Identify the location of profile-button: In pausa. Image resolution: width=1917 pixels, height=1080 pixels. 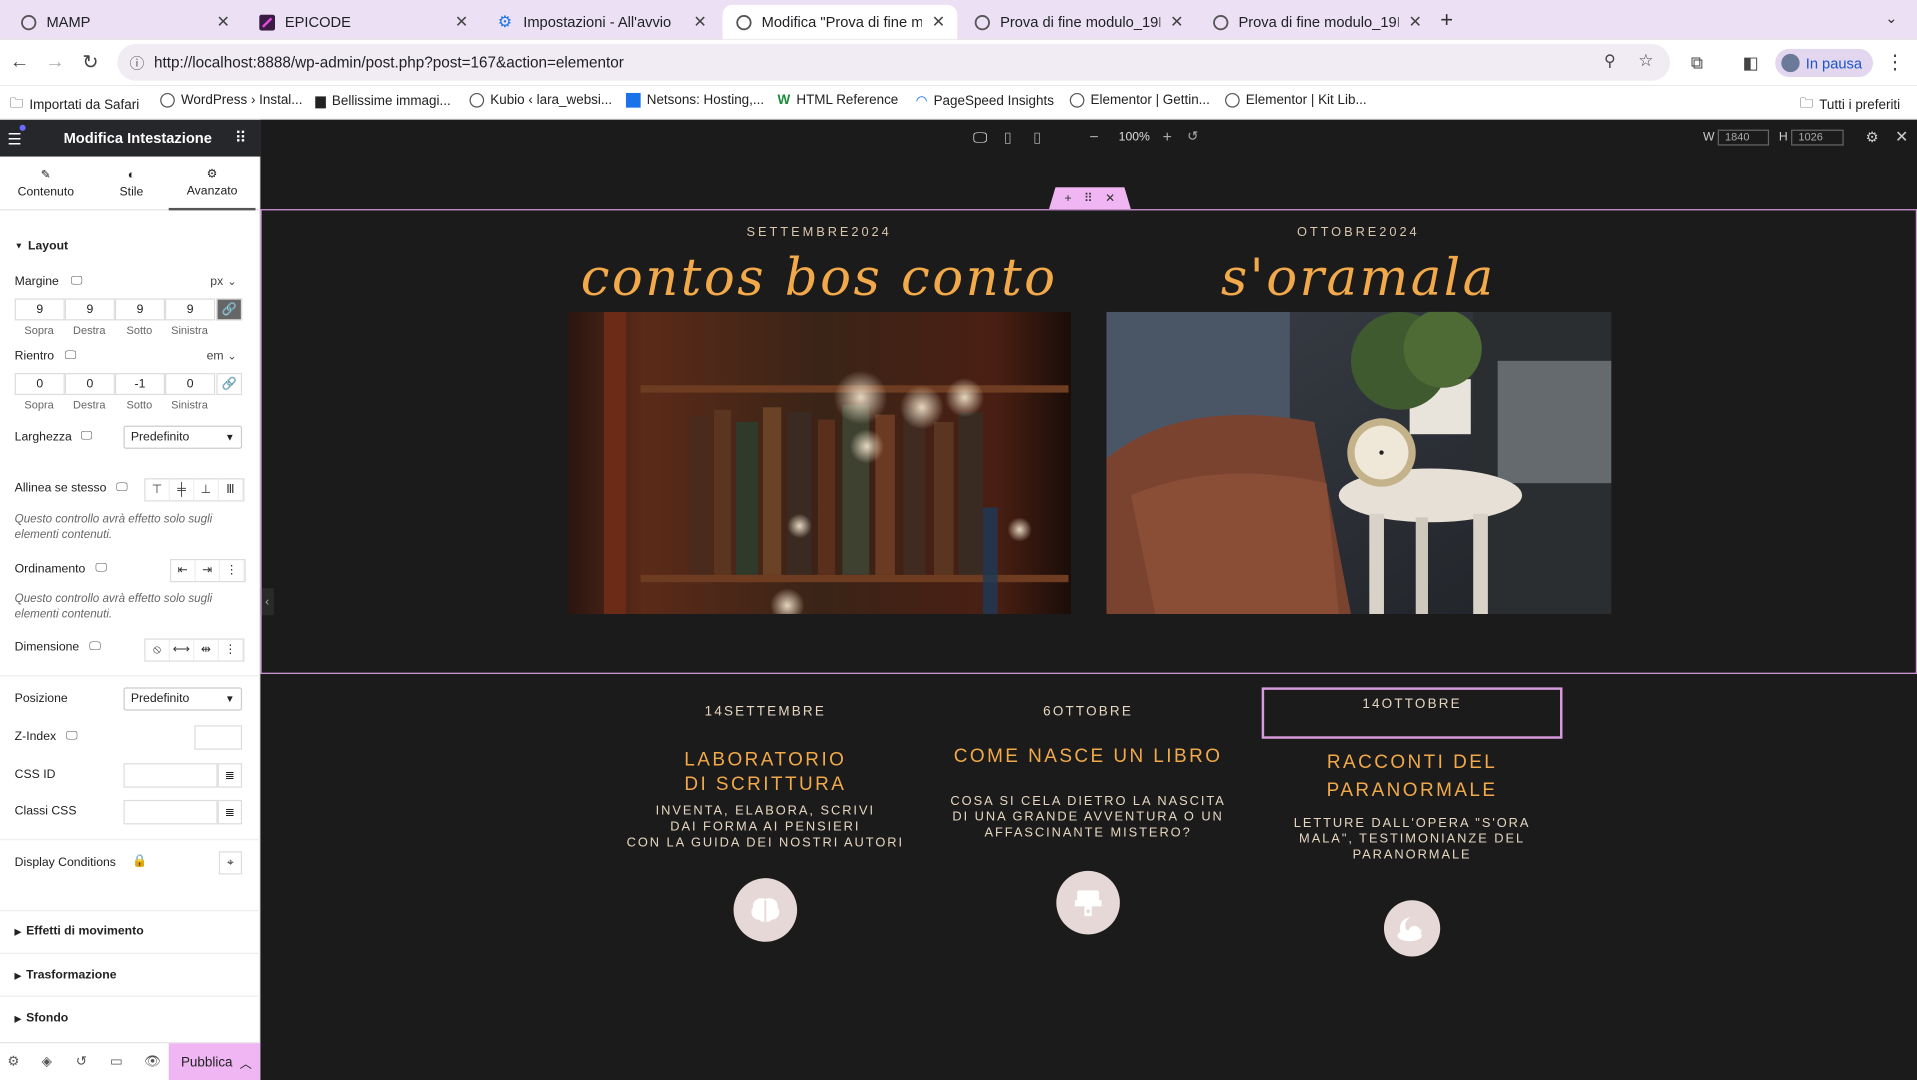
(1824, 63).